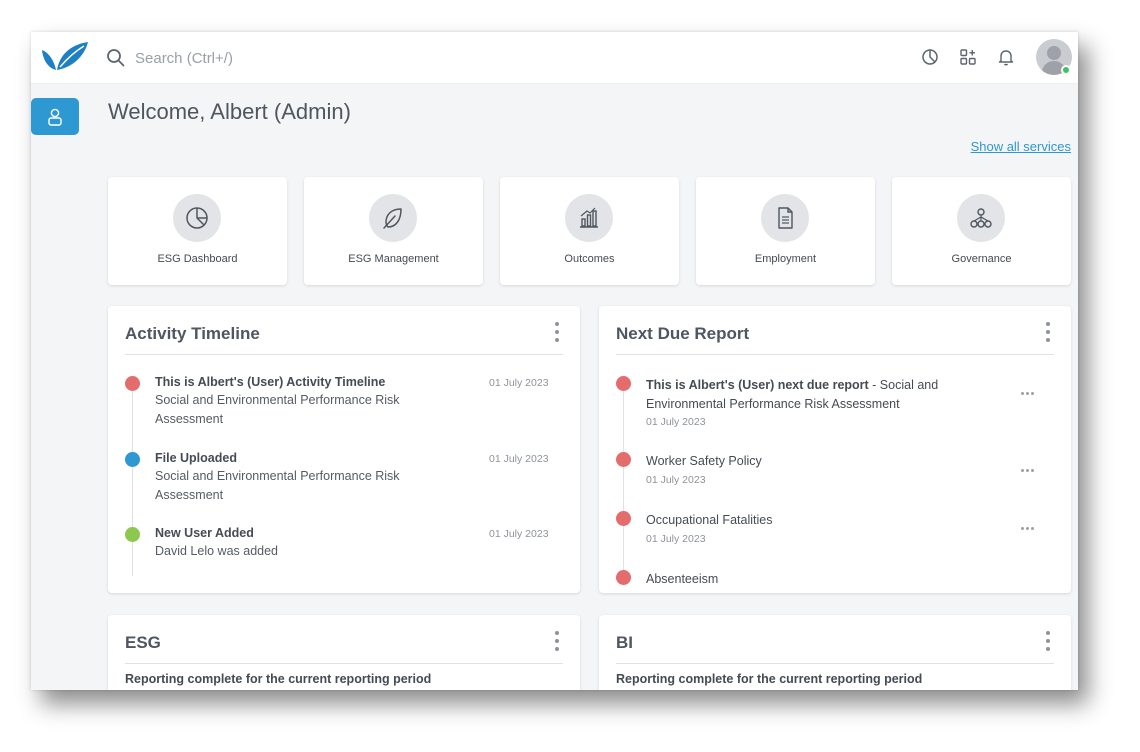 The width and height of the screenshot is (1140, 752). I want to click on service-card-esg-management: ESG Management, so click(393, 231).